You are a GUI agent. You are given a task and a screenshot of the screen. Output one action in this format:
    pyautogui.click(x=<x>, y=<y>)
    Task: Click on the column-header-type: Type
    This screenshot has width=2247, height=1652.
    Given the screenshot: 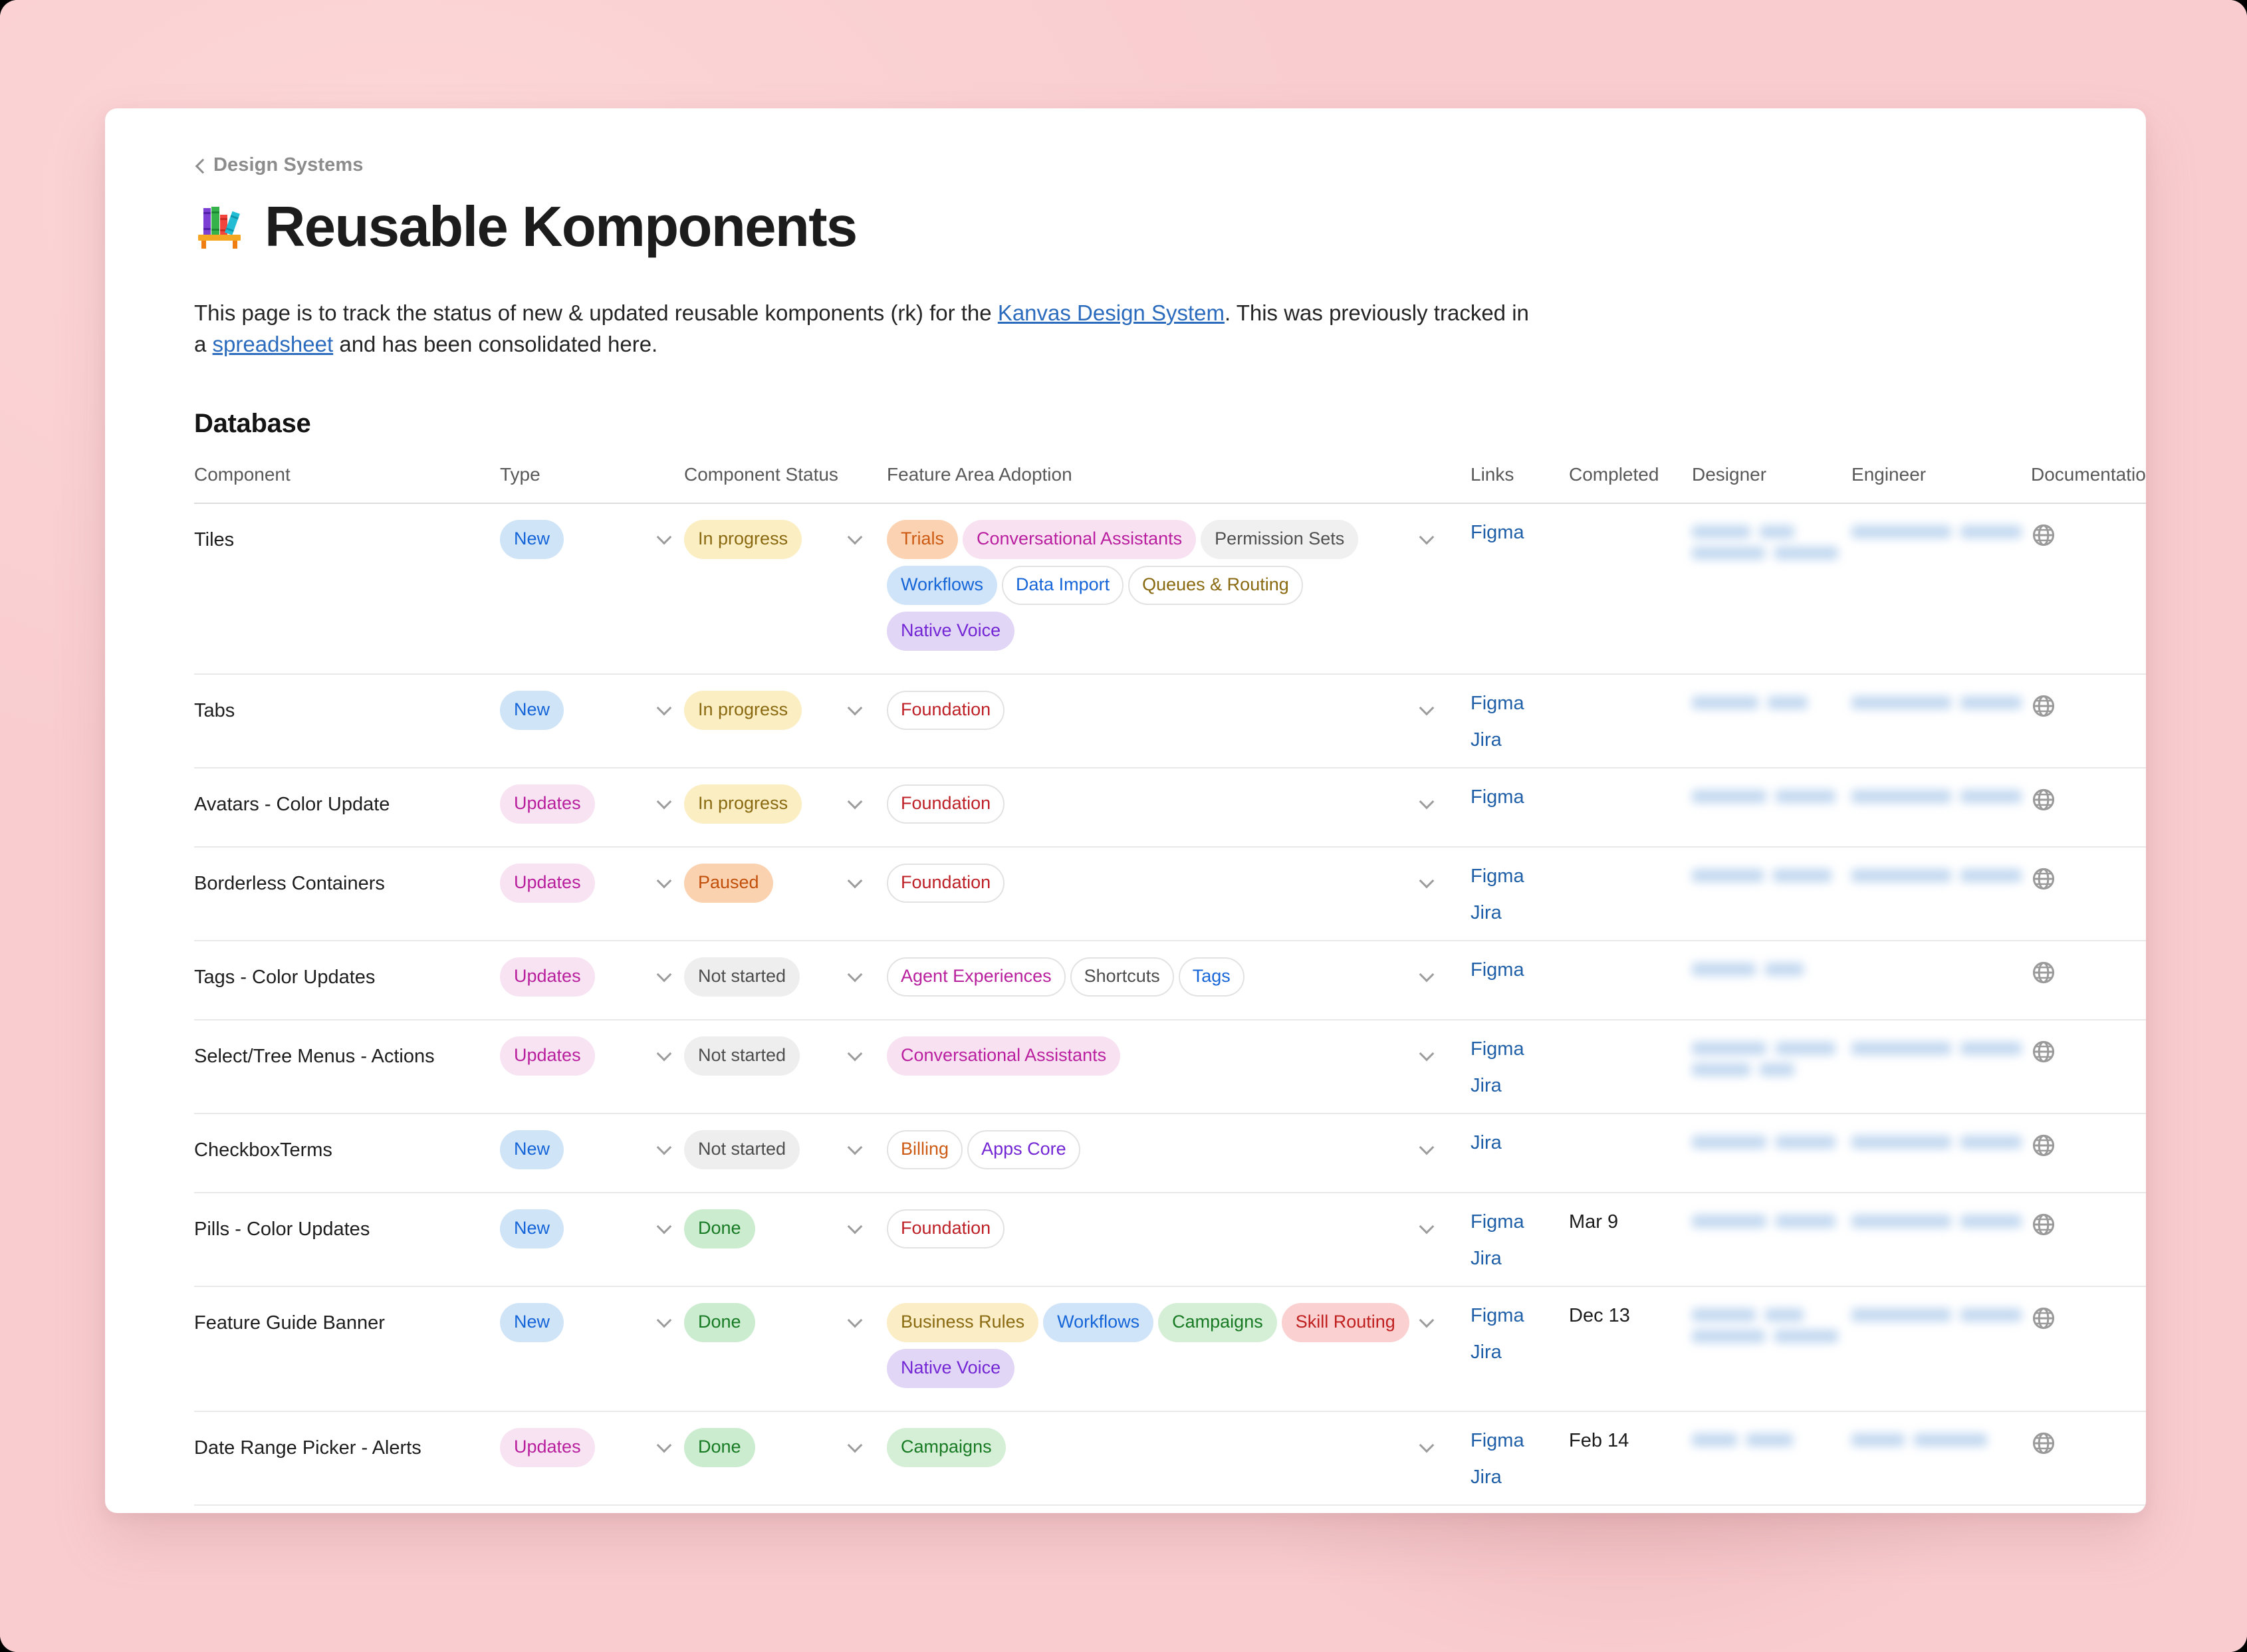 What is the action you would take?
    pyautogui.click(x=578, y=484)
    